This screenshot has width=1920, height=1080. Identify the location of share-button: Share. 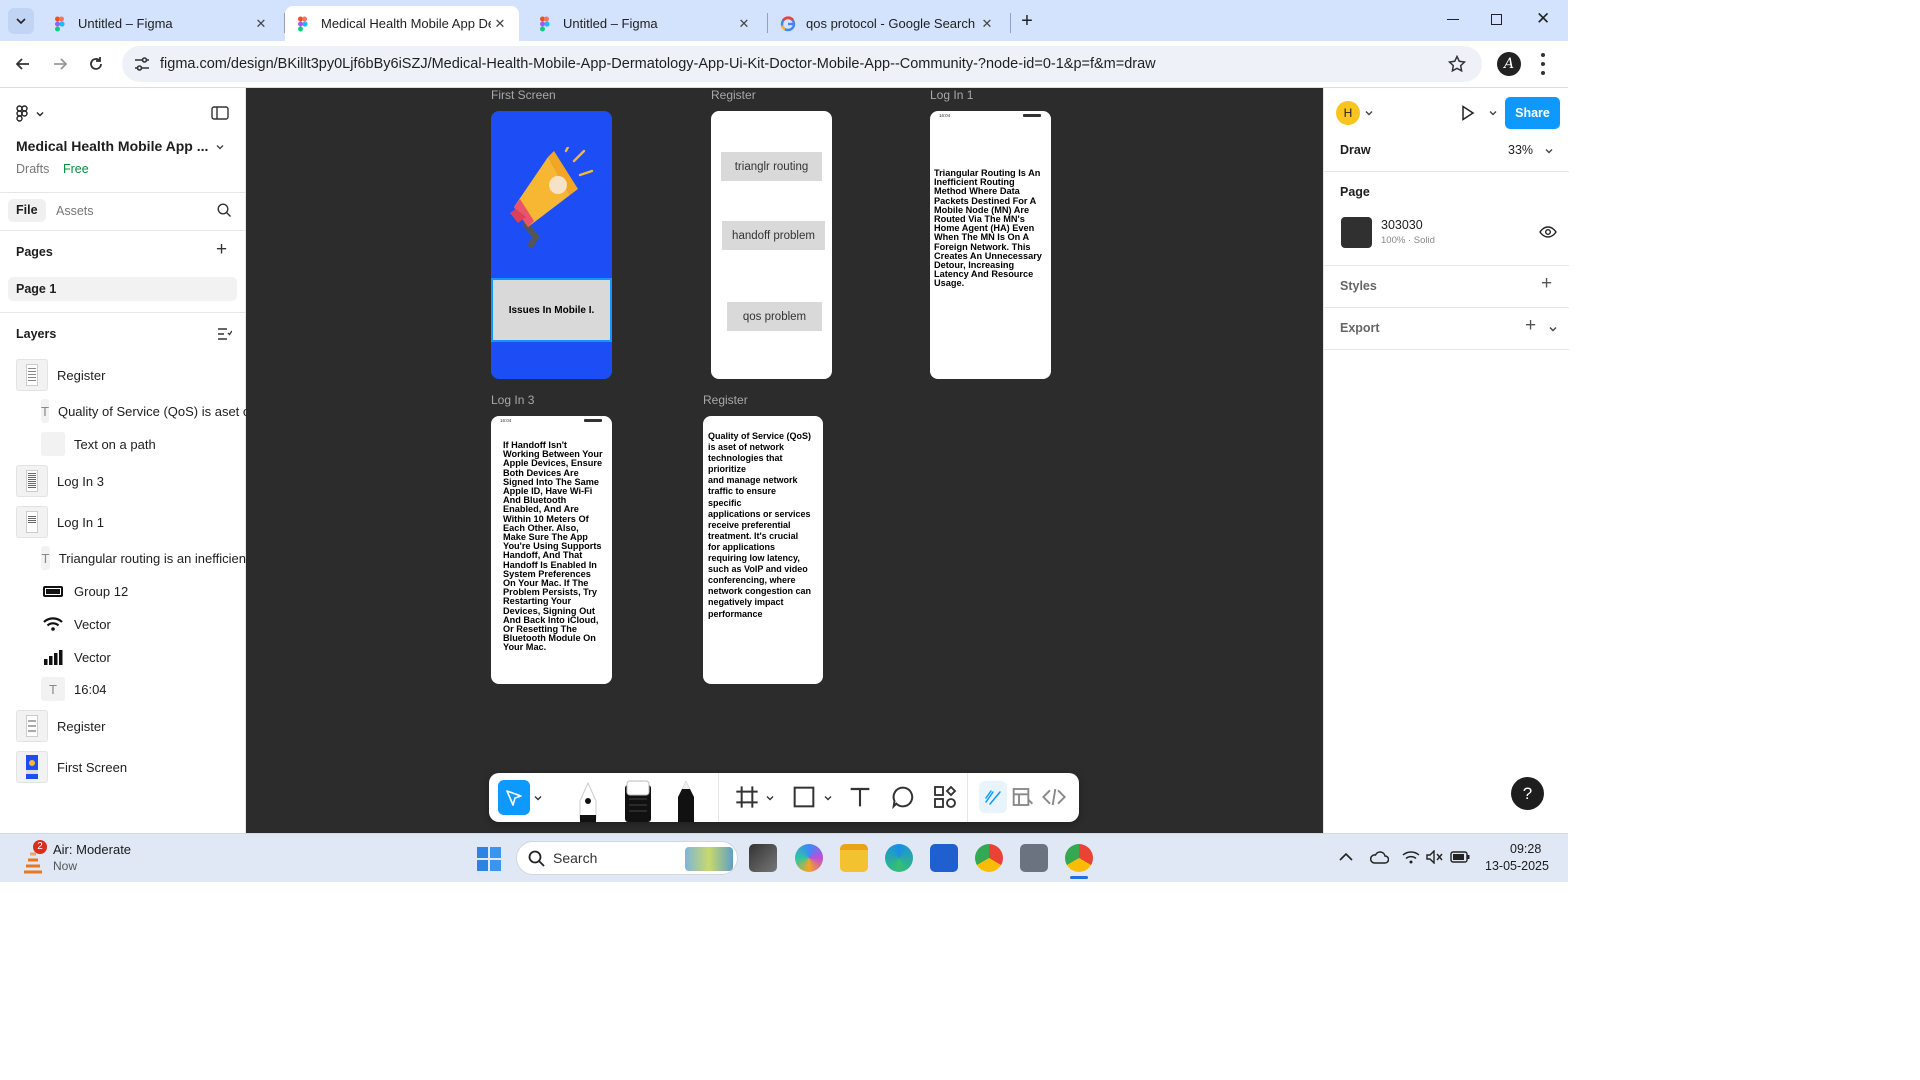
(1532, 113).